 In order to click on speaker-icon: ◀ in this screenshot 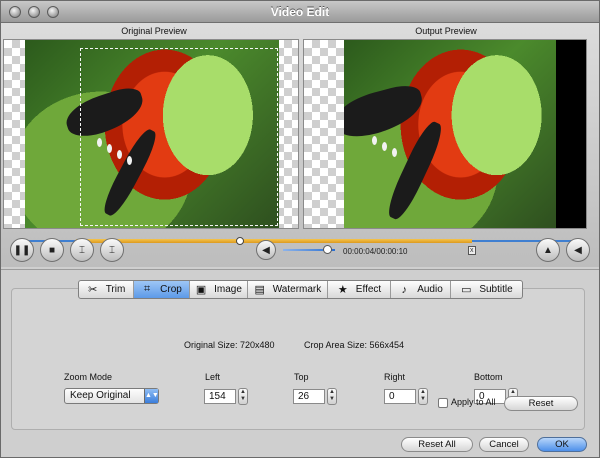, I will do `click(266, 250)`.